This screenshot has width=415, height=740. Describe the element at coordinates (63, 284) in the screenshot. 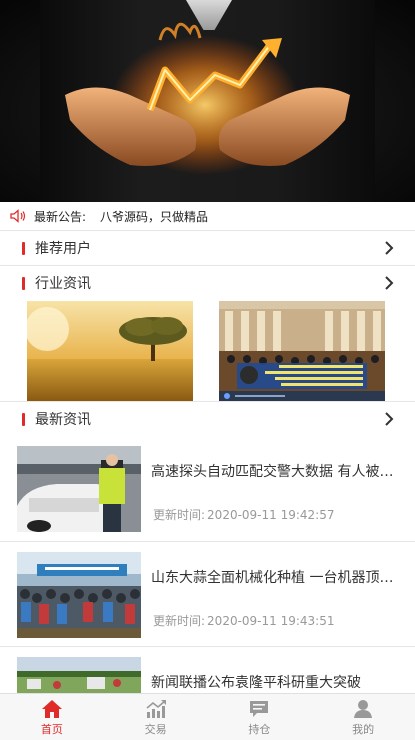

I see `section-title: 行业资讯` at that location.